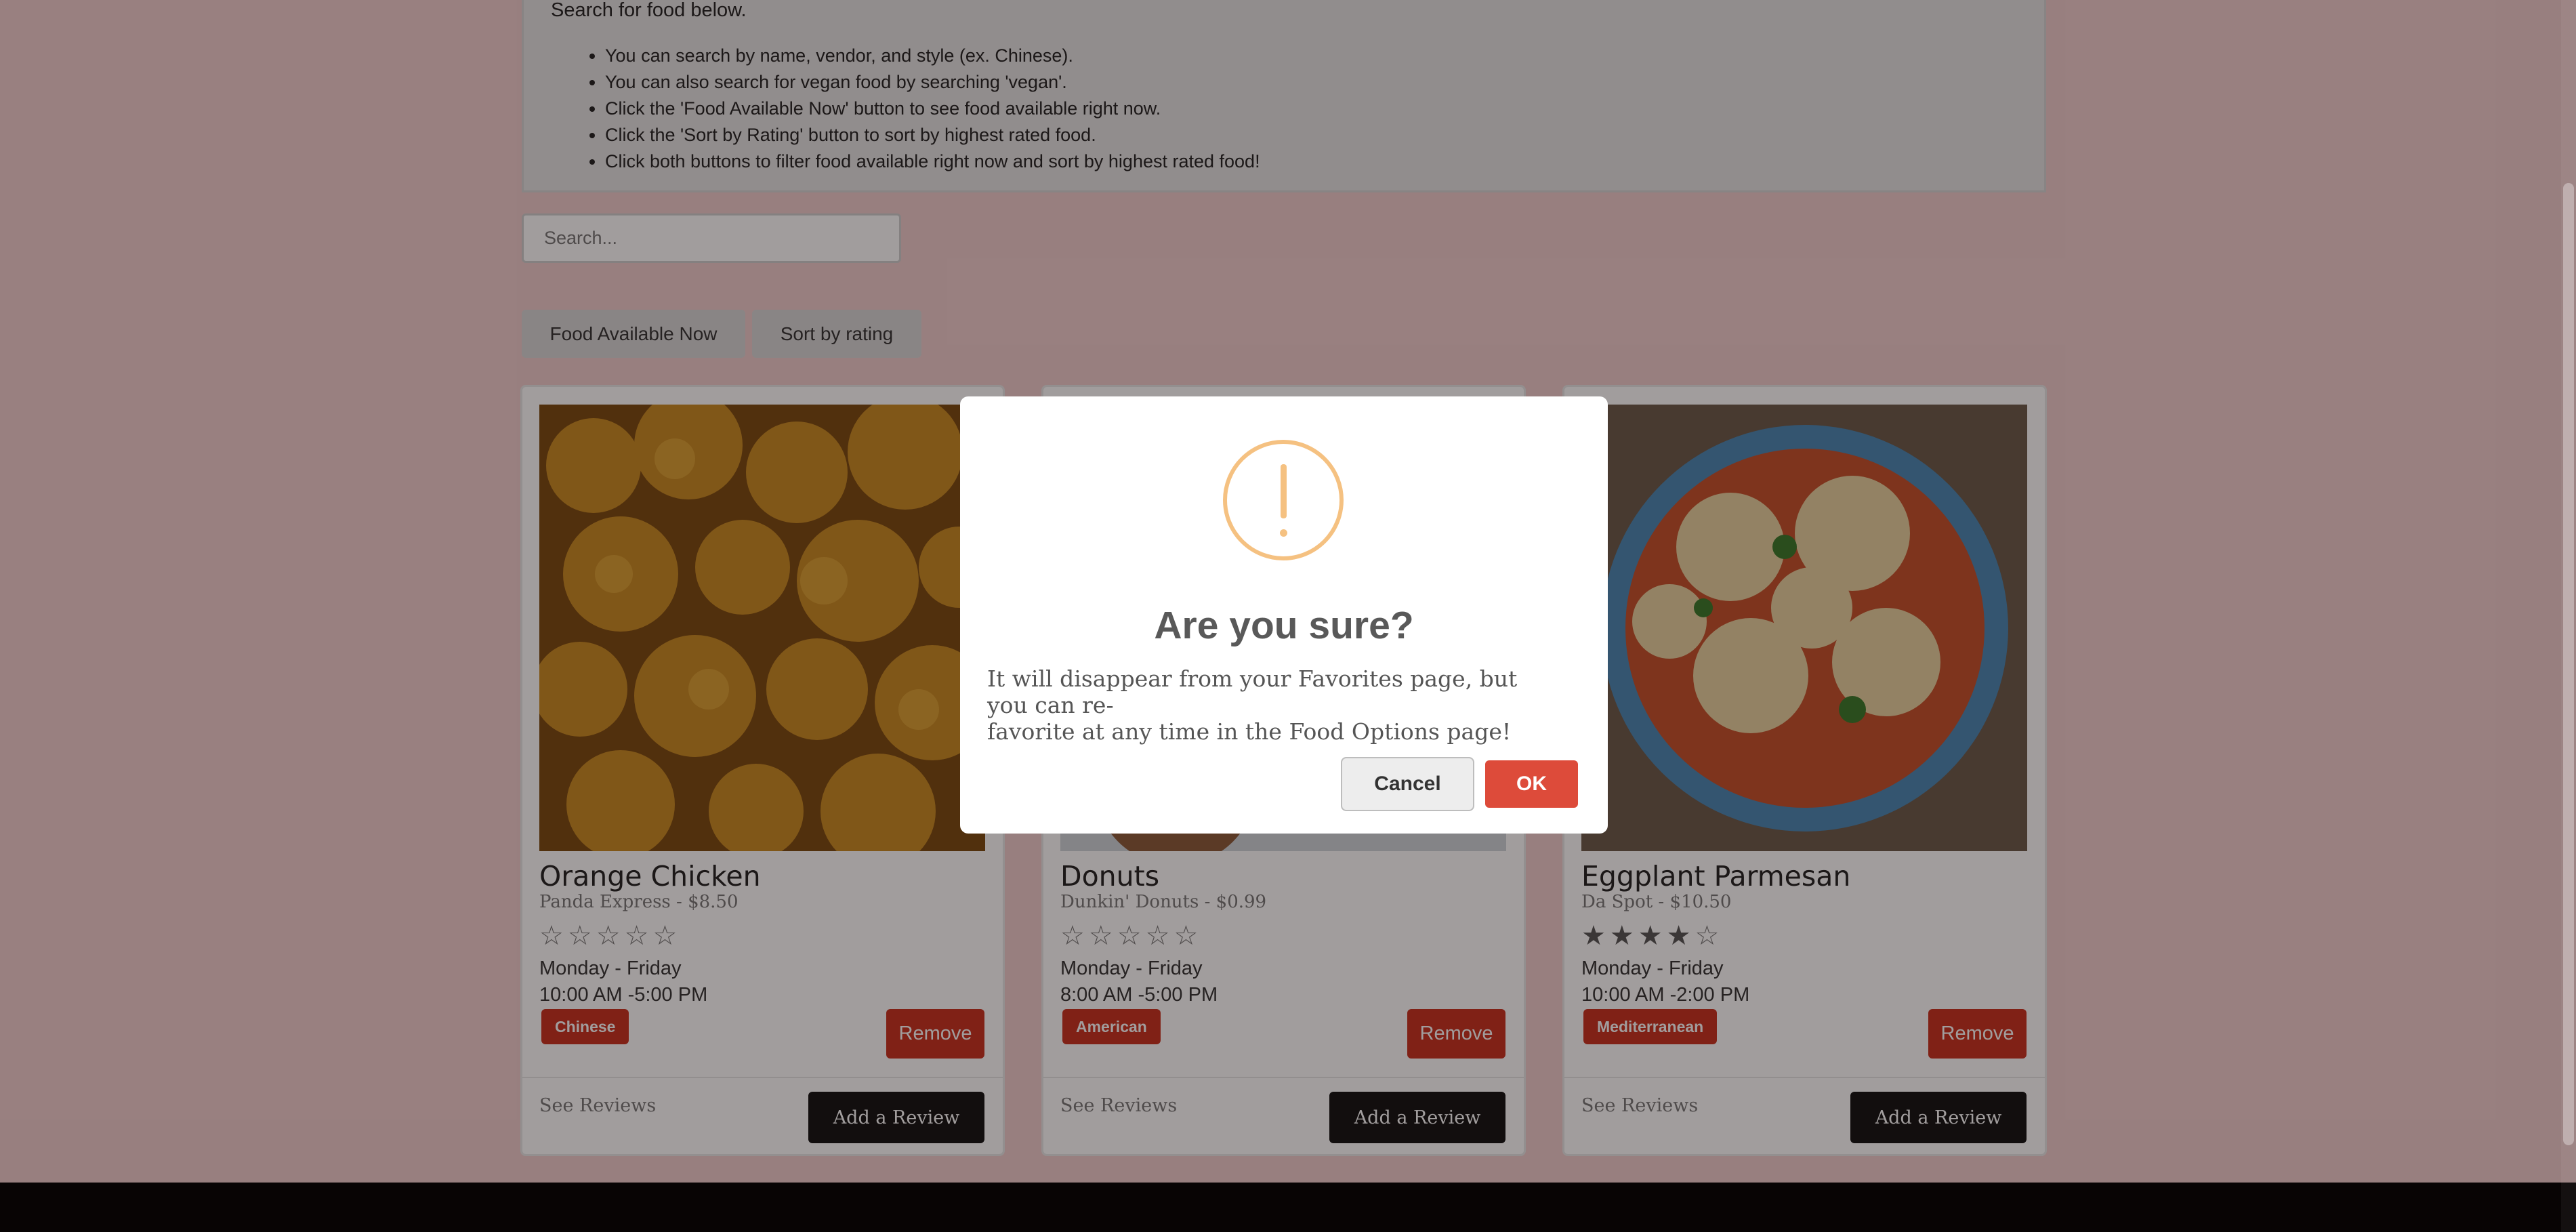 This screenshot has height=1232, width=2576. Describe the element at coordinates (1407, 784) in the screenshot. I see `cancel-button: Cancel` at that location.